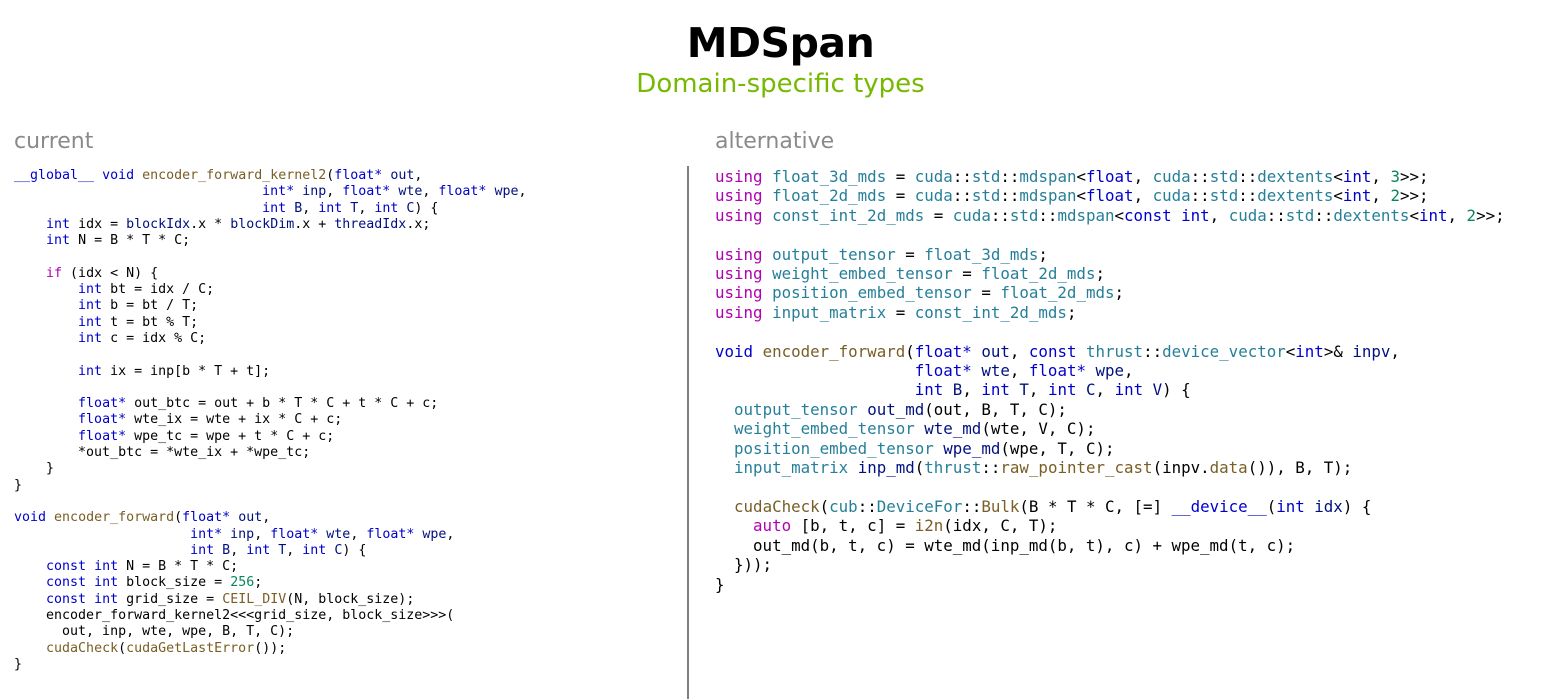  What do you see at coordinates (278, 192) in the screenshot?
I see `code-token: int*` at bounding box center [278, 192].